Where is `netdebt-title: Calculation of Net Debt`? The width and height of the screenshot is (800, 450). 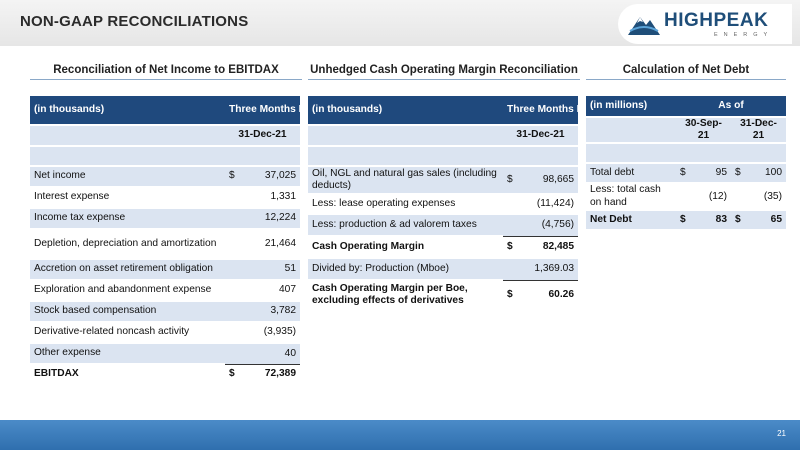
netdebt-title: Calculation of Net Debt is located at coordinates (686, 72).